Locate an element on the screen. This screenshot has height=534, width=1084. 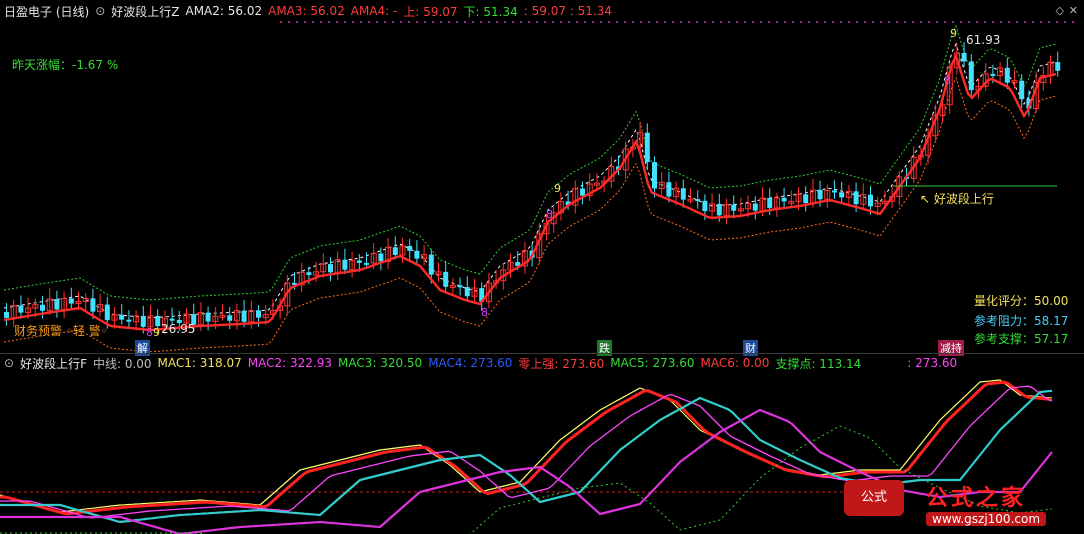
logo-title: 公式之家 is located at coordinates (976, 498).